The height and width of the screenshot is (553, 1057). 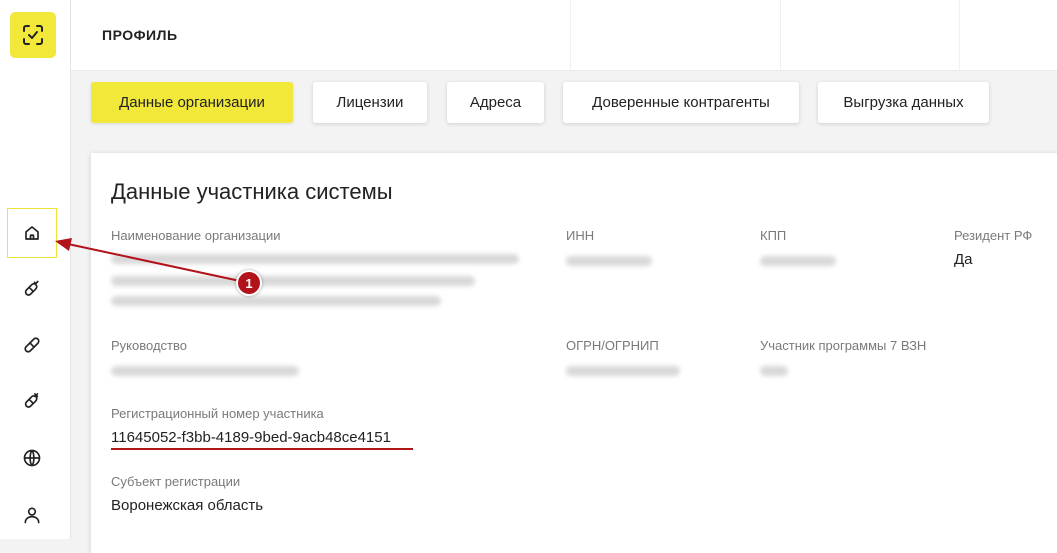 I want to click on resident-value: Да, so click(x=963, y=259).